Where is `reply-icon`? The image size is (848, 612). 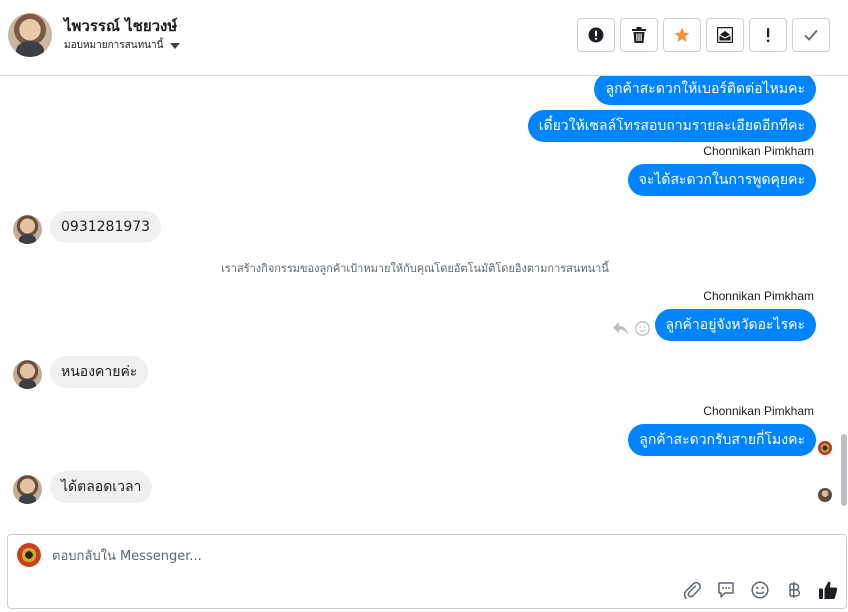 reply-icon is located at coordinates (621, 328).